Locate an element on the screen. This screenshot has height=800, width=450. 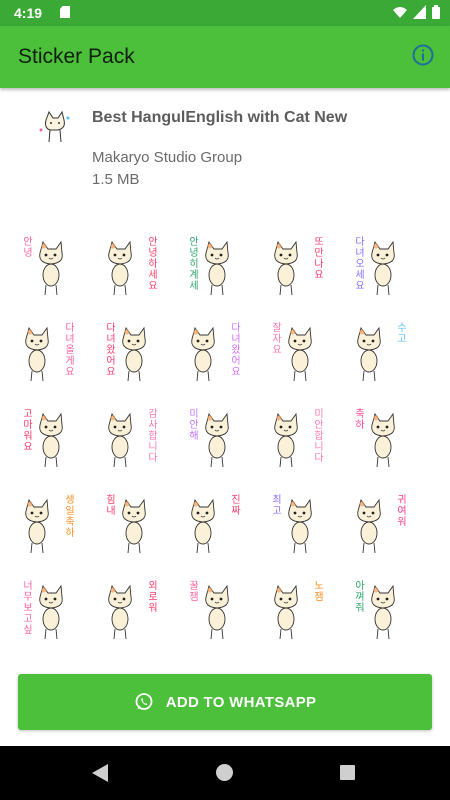
sticker-item: 축하 is located at coordinates (384, 437).